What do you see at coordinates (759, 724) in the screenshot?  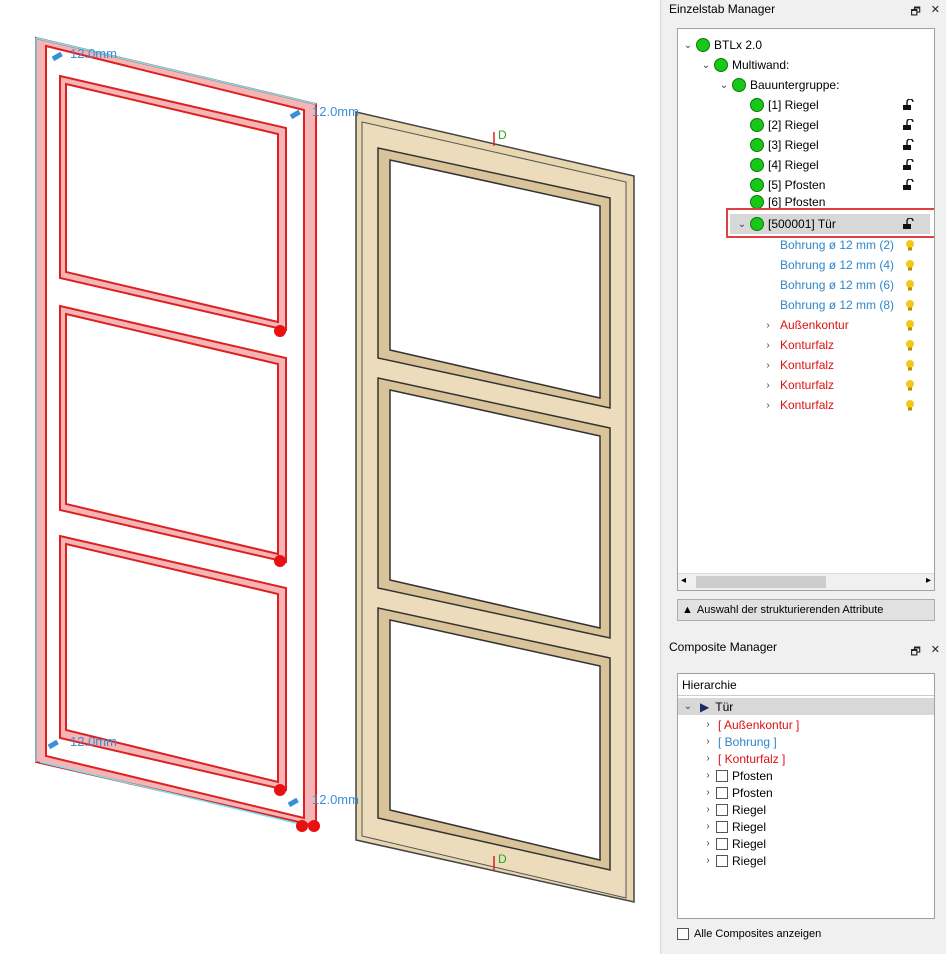 I see `tree-label: [ Außenkontur ]` at bounding box center [759, 724].